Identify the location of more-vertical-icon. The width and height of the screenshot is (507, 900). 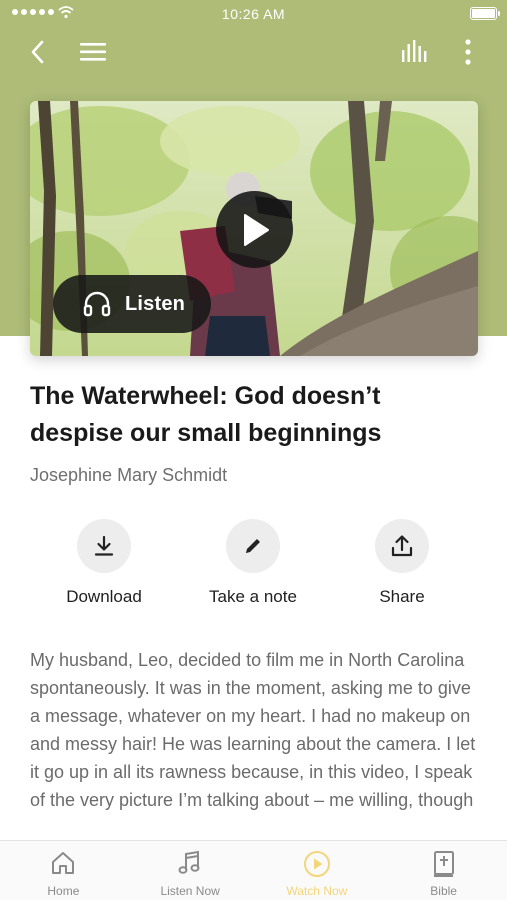
(468, 52).